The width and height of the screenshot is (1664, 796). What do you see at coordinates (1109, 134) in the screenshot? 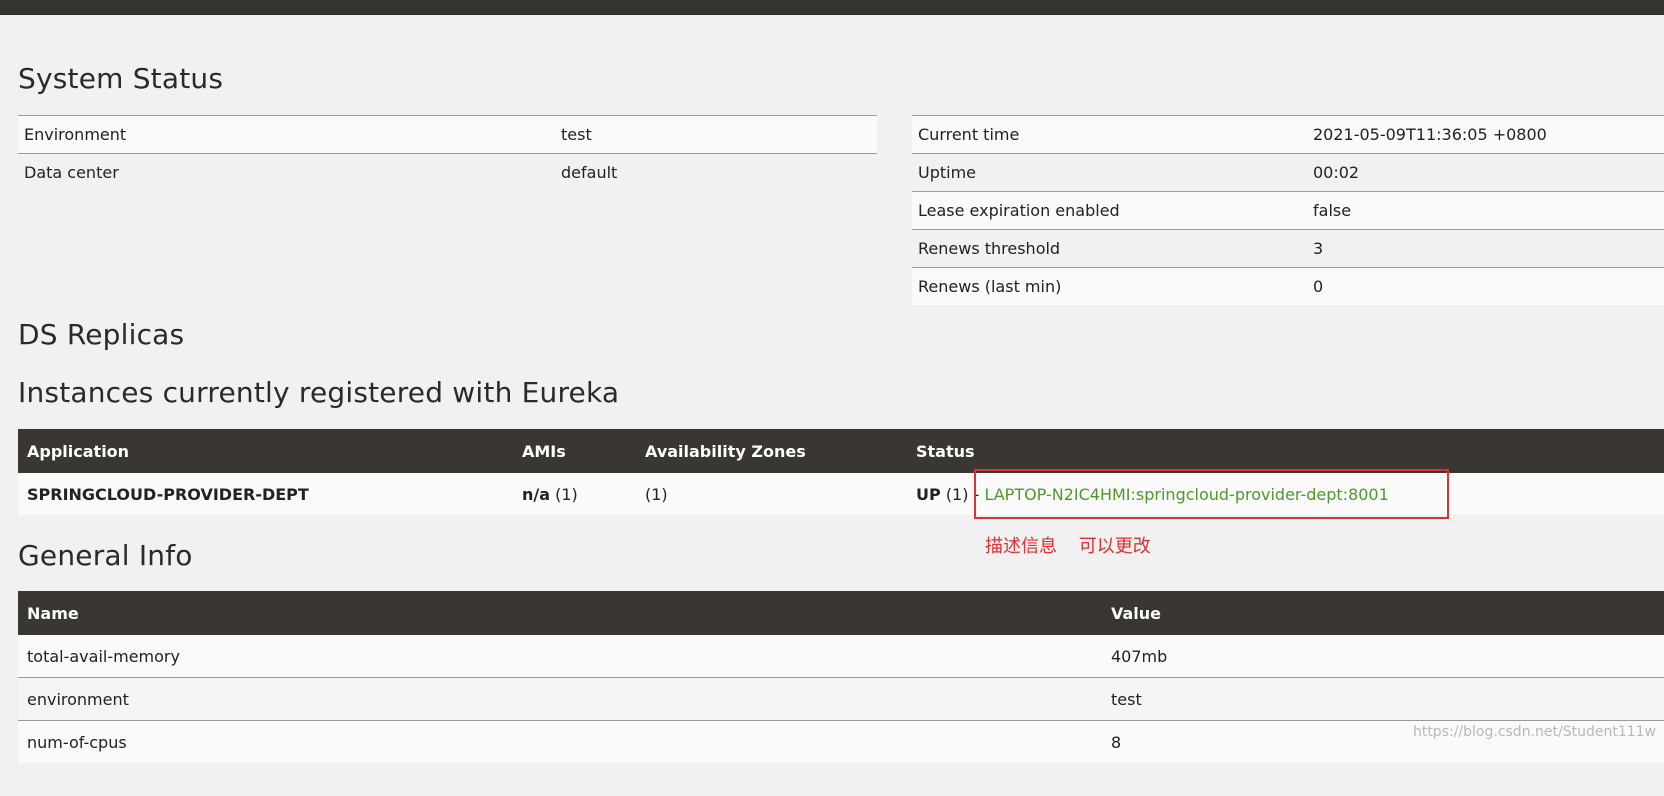
I see `current-time-key: Current time` at bounding box center [1109, 134].